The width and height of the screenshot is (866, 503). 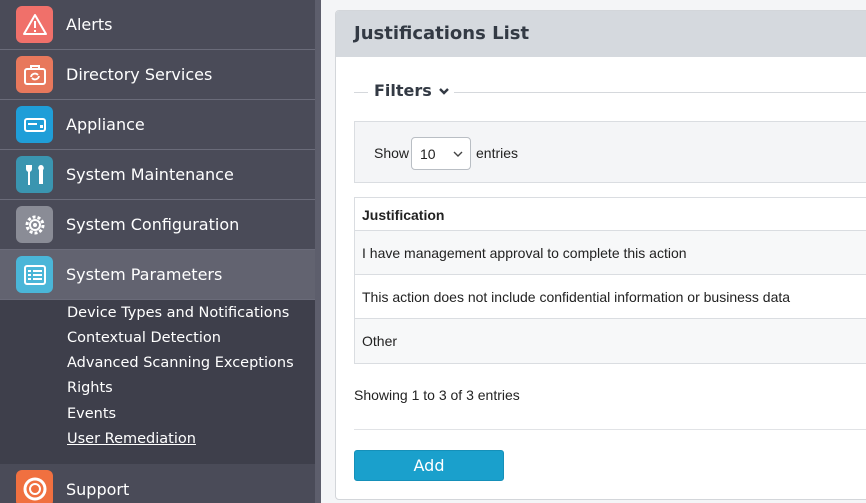 I want to click on filters-toggle: Filters, so click(x=412, y=90).